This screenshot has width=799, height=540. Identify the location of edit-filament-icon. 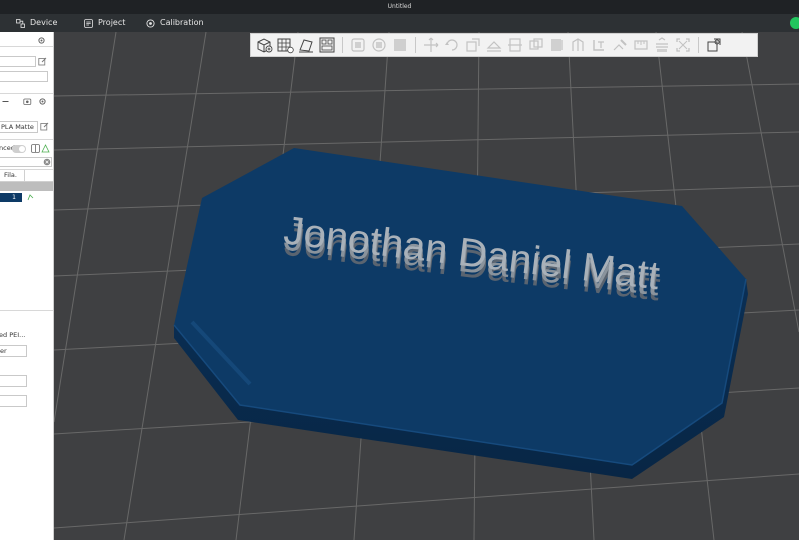
(44, 126).